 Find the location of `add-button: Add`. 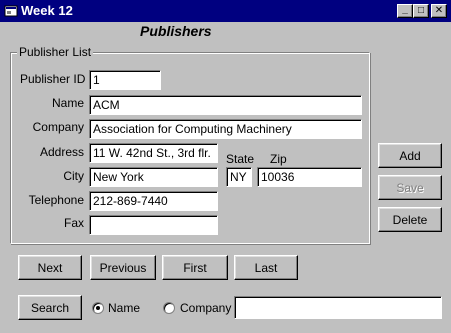

add-button: Add is located at coordinates (410, 155).